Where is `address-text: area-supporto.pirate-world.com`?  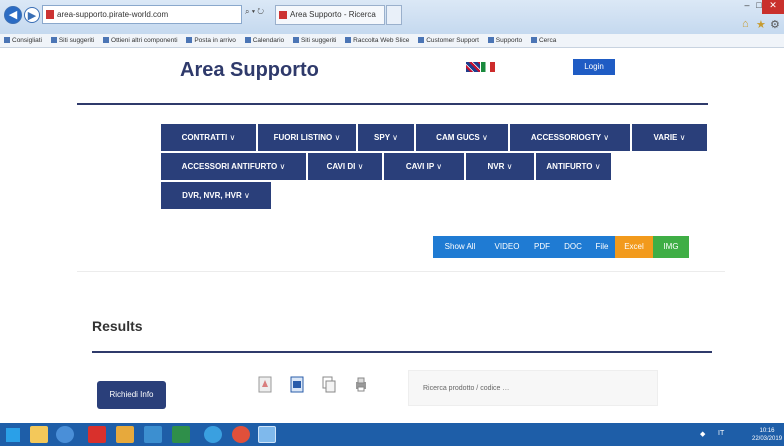
address-text: area-supporto.pirate-world.com is located at coordinates (113, 14).